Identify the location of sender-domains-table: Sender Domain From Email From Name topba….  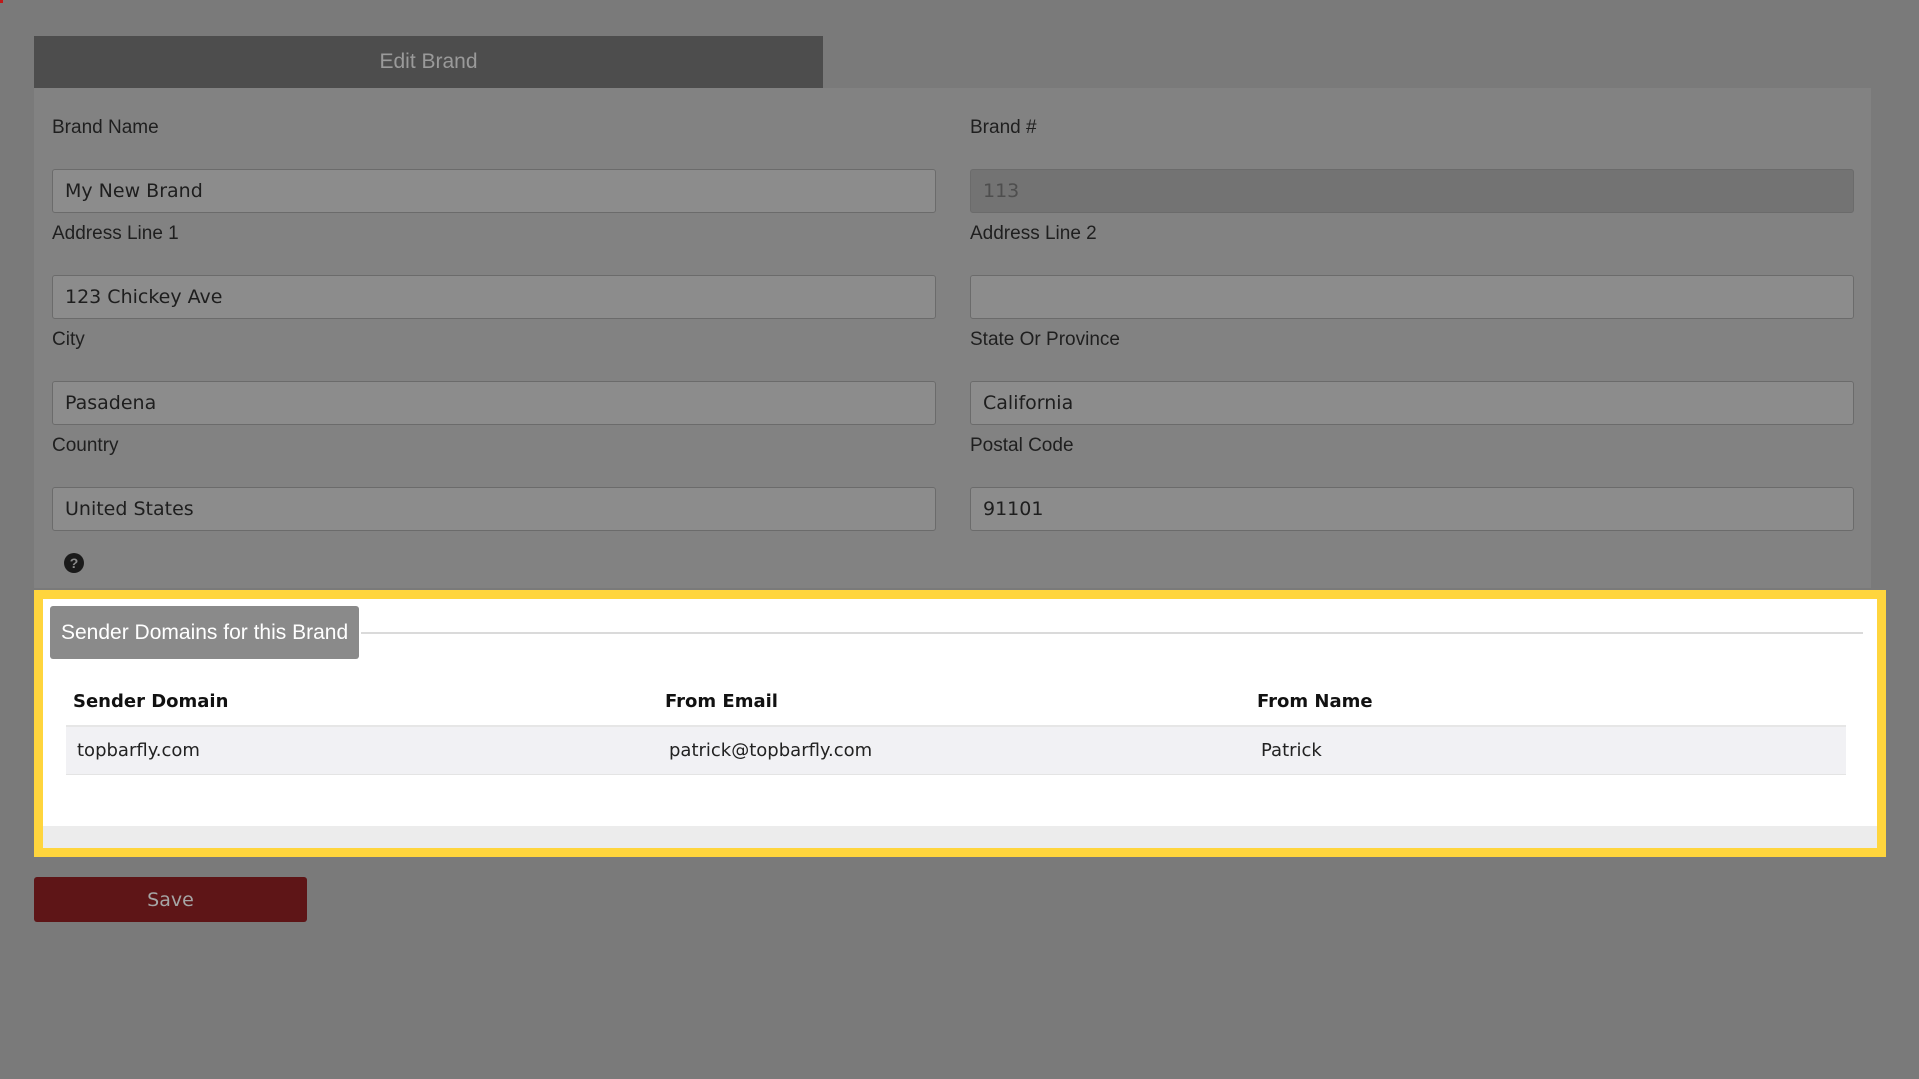
(956, 726).